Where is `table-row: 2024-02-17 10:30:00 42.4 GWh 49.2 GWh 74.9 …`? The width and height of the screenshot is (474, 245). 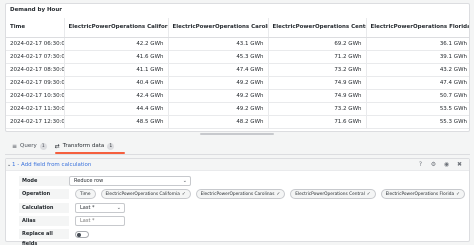
table-row: 2024-02-17 10:30:00 42.4 GWh 49.2 GWh 74.9 … is located at coordinates (237, 96).